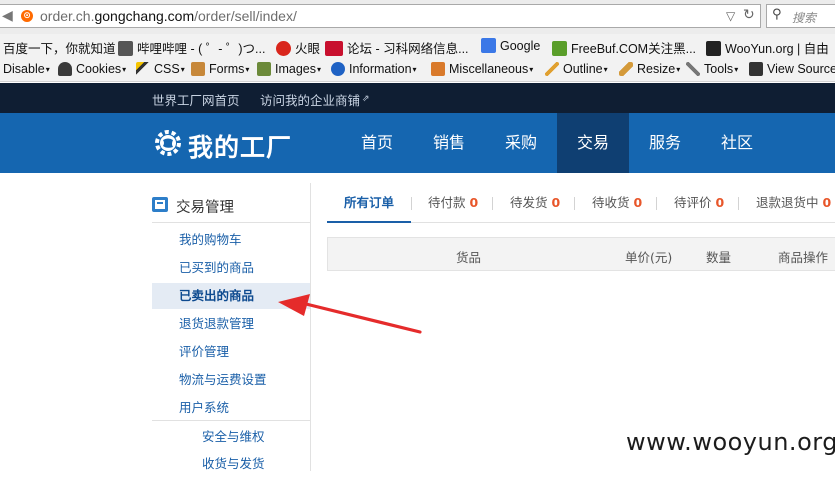 The width and height of the screenshot is (835, 477). What do you see at coordinates (581, 254) in the screenshot?
I see `order-table-header: 货品 单价(元) 数量 商品操作` at bounding box center [581, 254].